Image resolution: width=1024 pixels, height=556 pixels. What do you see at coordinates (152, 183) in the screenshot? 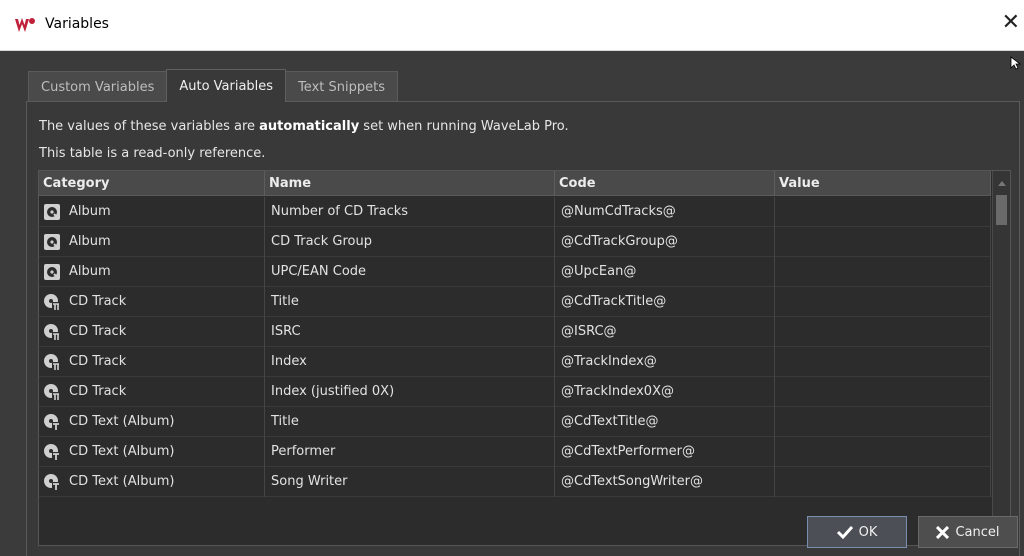
I see `column-header-category: Category` at bounding box center [152, 183].